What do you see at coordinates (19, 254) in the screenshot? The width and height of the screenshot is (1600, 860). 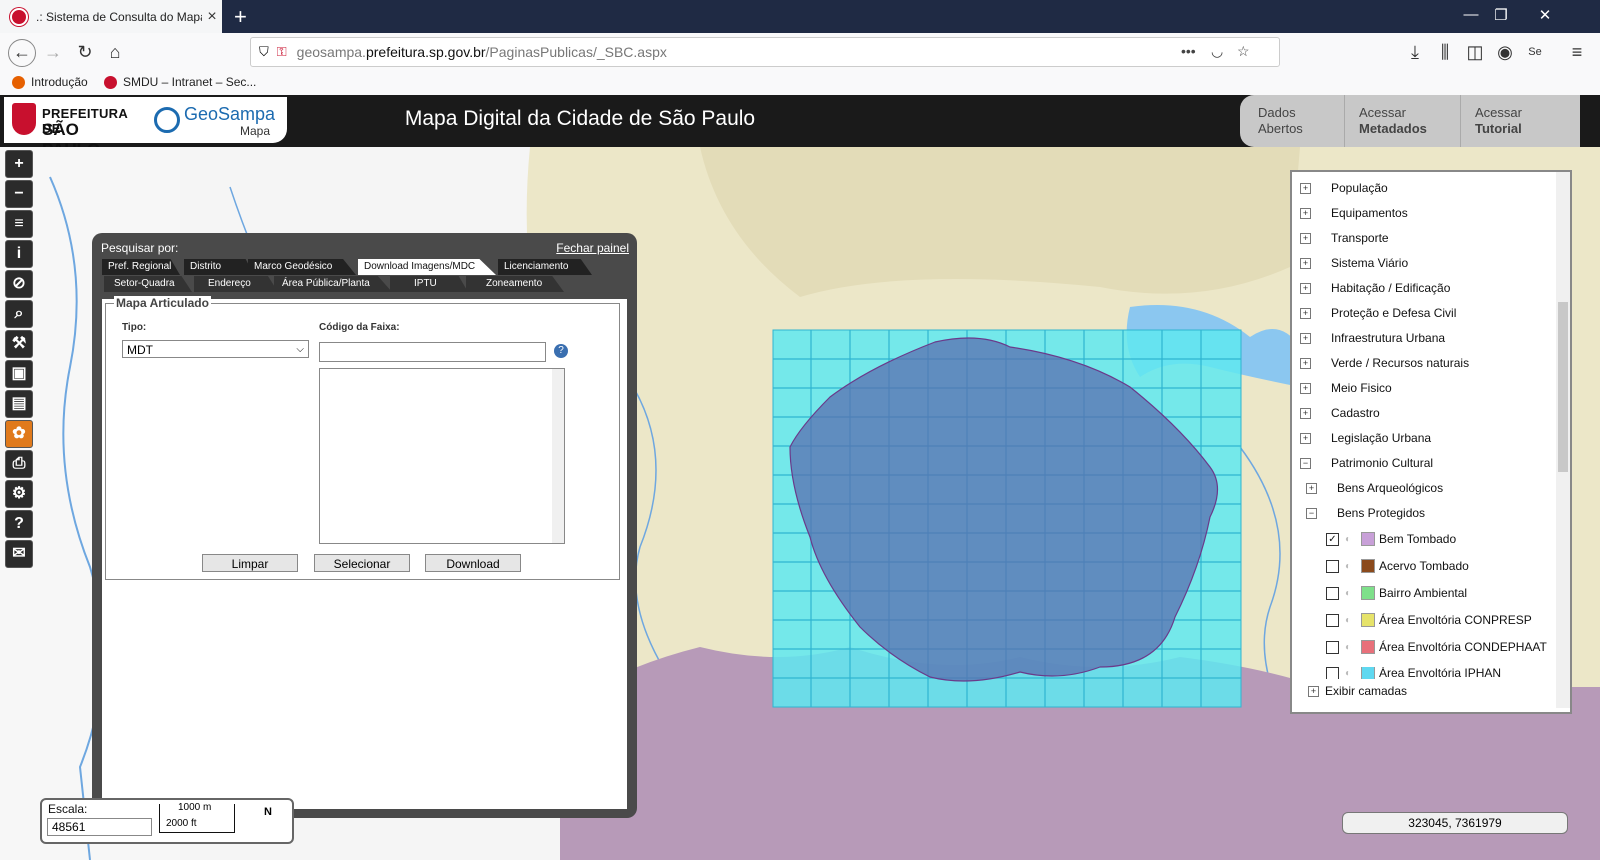 I see `info-icon: i` at bounding box center [19, 254].